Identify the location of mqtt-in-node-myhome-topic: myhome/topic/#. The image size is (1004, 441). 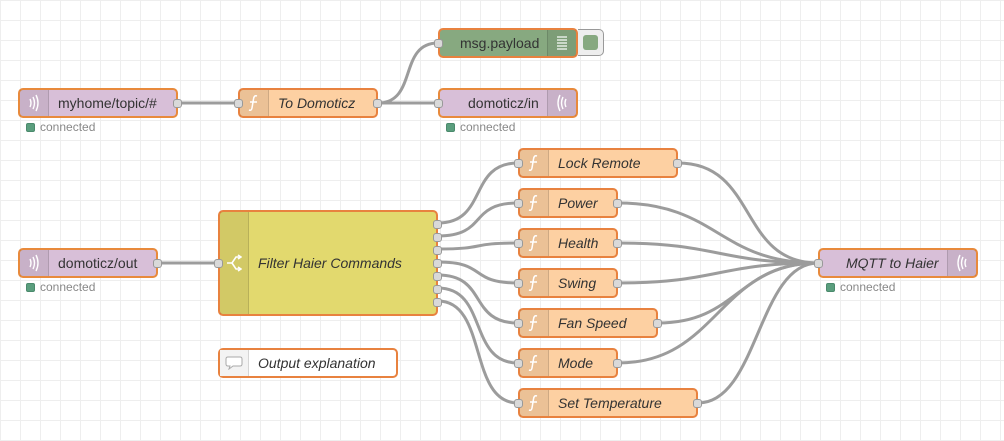
(100, 103).